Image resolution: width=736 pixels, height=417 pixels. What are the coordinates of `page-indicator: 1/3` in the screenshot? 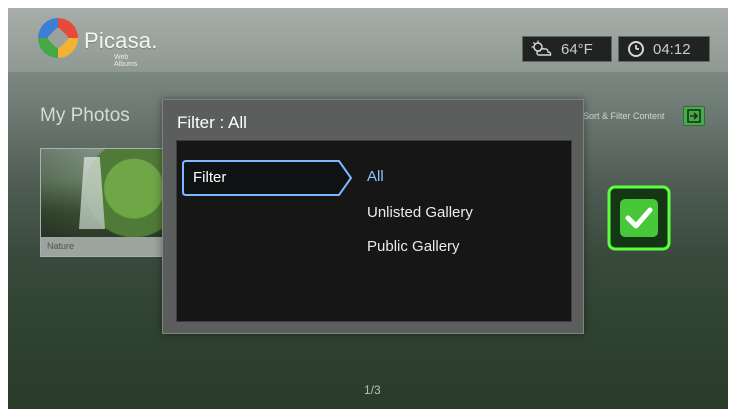 It's located at (372, 390).